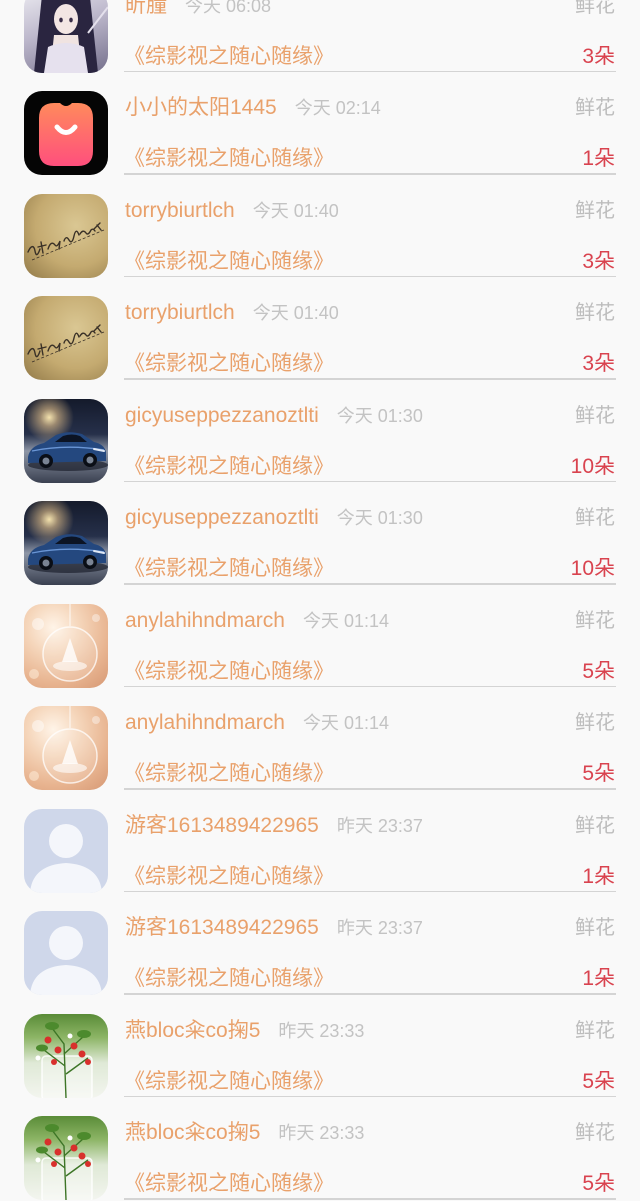 The width and height of the screenshot is (640, 1201). Describe the element at coordinates (337, 108) in the screenshot. I see `timestamp: 今天 02:14` at that location.